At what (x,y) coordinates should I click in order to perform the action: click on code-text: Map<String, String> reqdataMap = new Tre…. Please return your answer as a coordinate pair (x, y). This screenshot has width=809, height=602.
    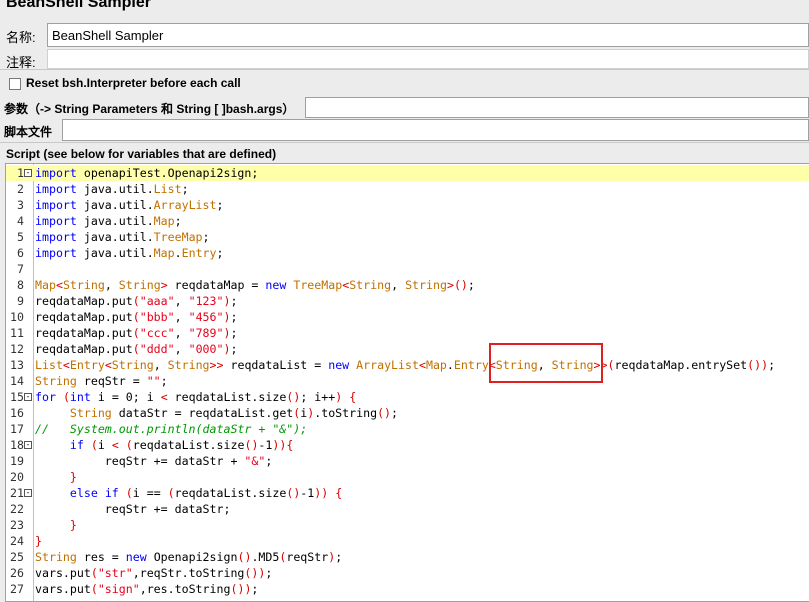
    Looking at the image, I should click on (255, 285).